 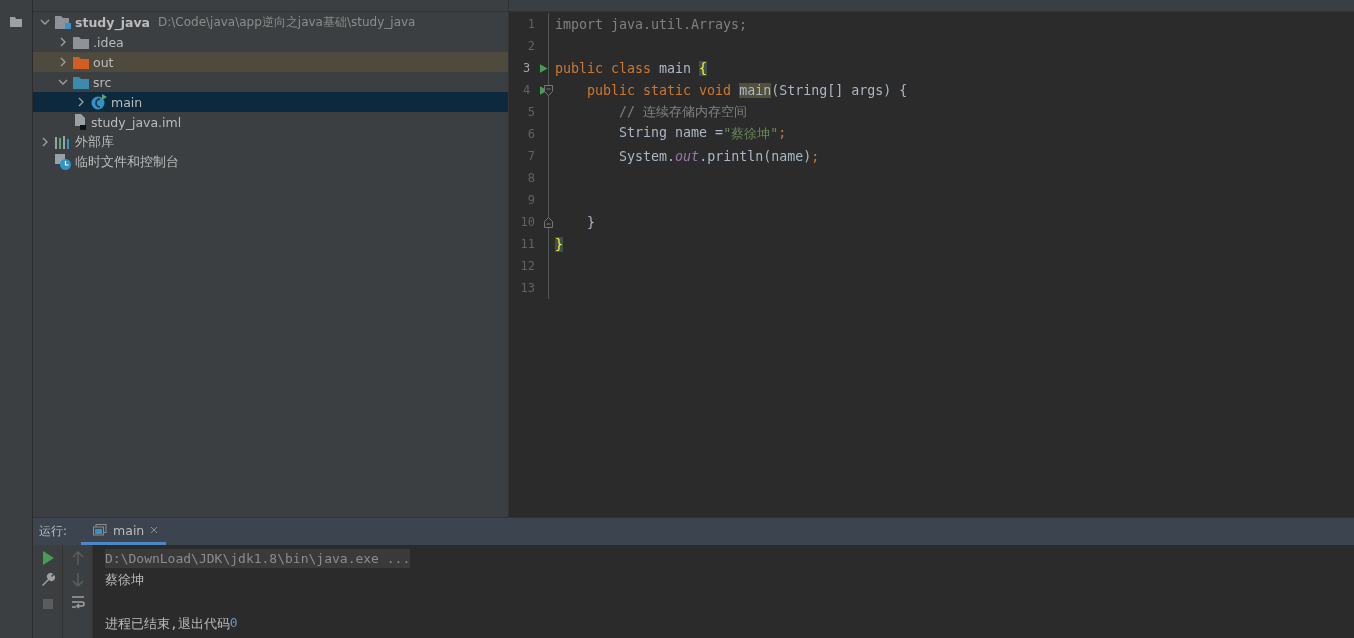 What do you see at coordinates (124, 580) in the screenshot?
I see `console-output: 蔡徐坤` at bounding box center [124, 580].